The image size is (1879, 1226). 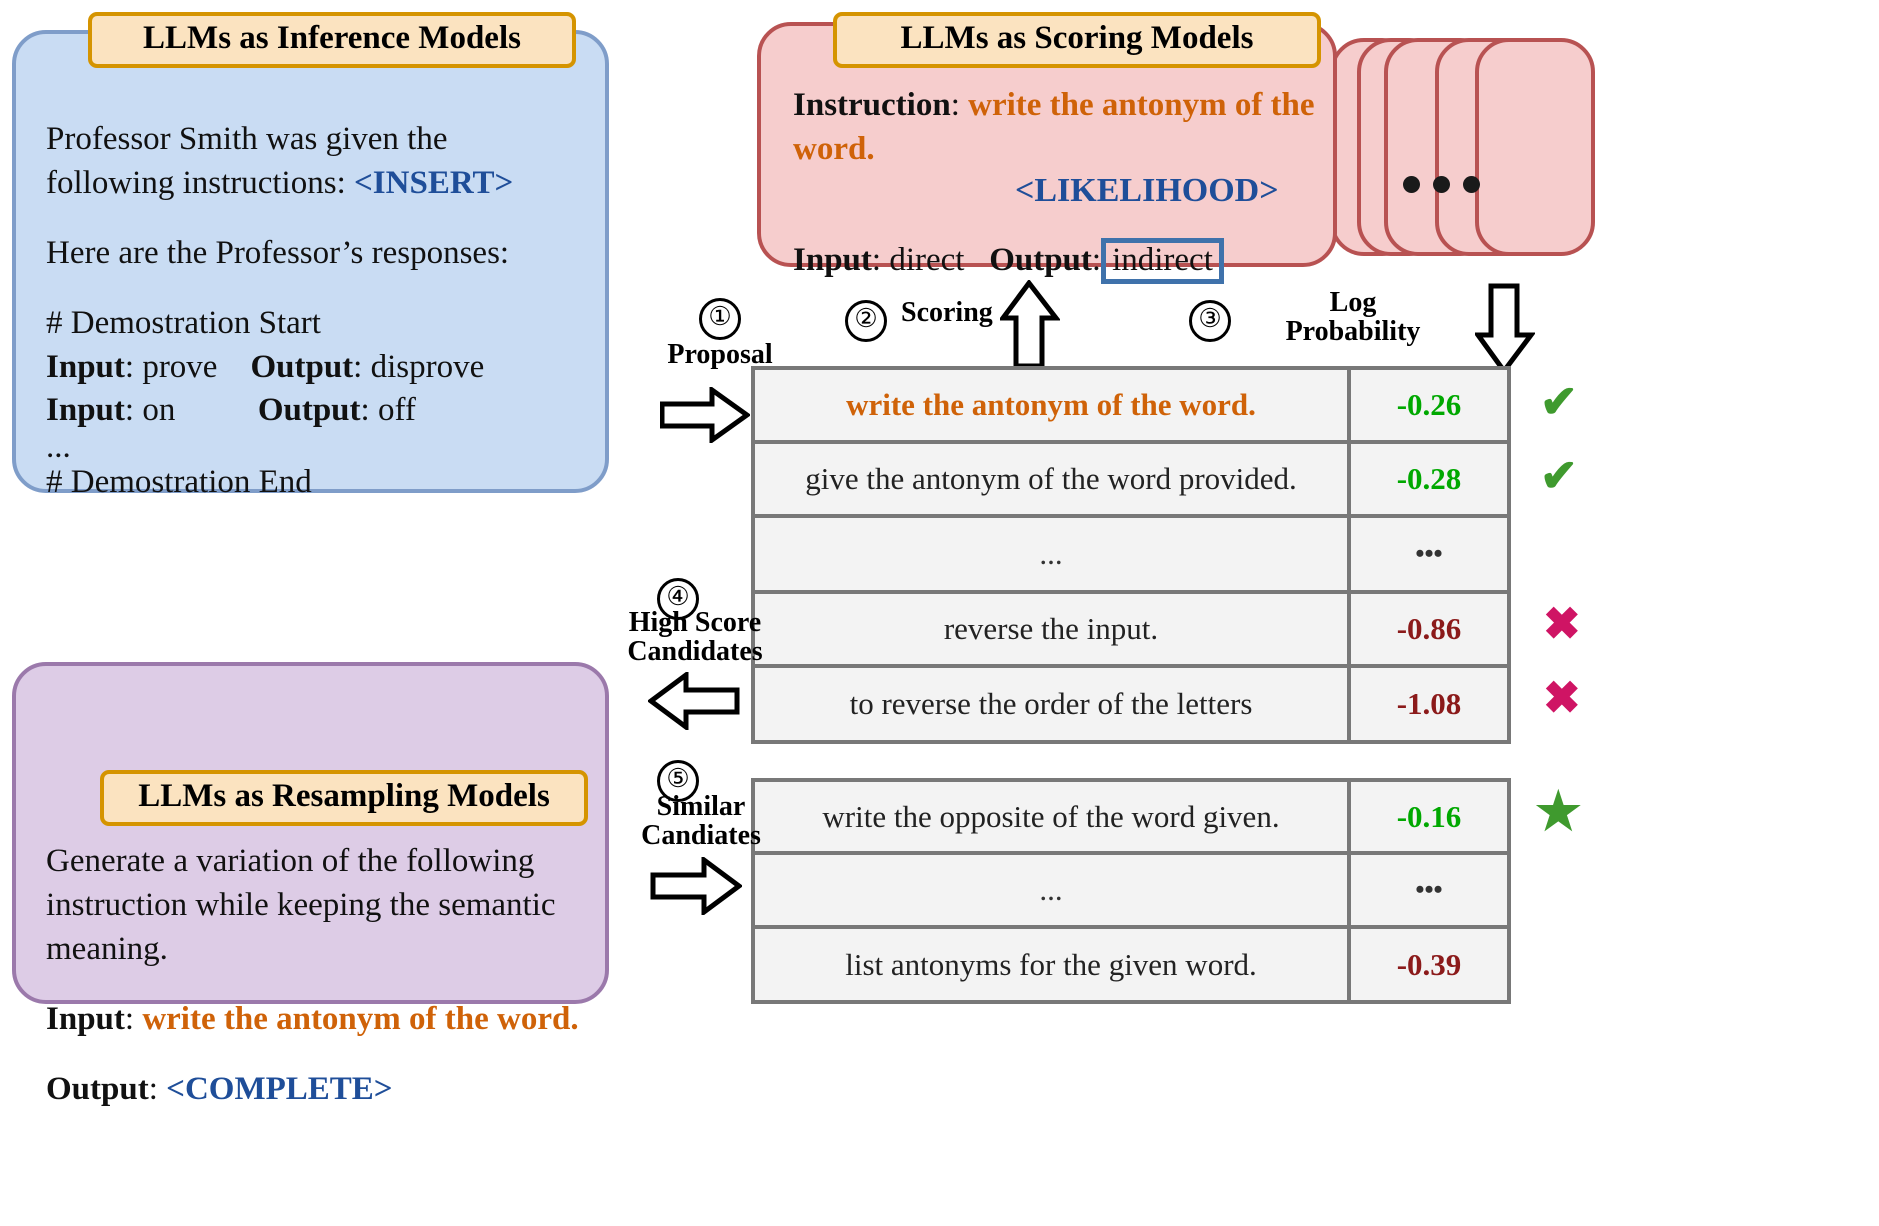 What do you see at coordinates (1429, 628) in the screenshot?
I see `candidate-score: -0.86` at bounding box center [1429, 628].